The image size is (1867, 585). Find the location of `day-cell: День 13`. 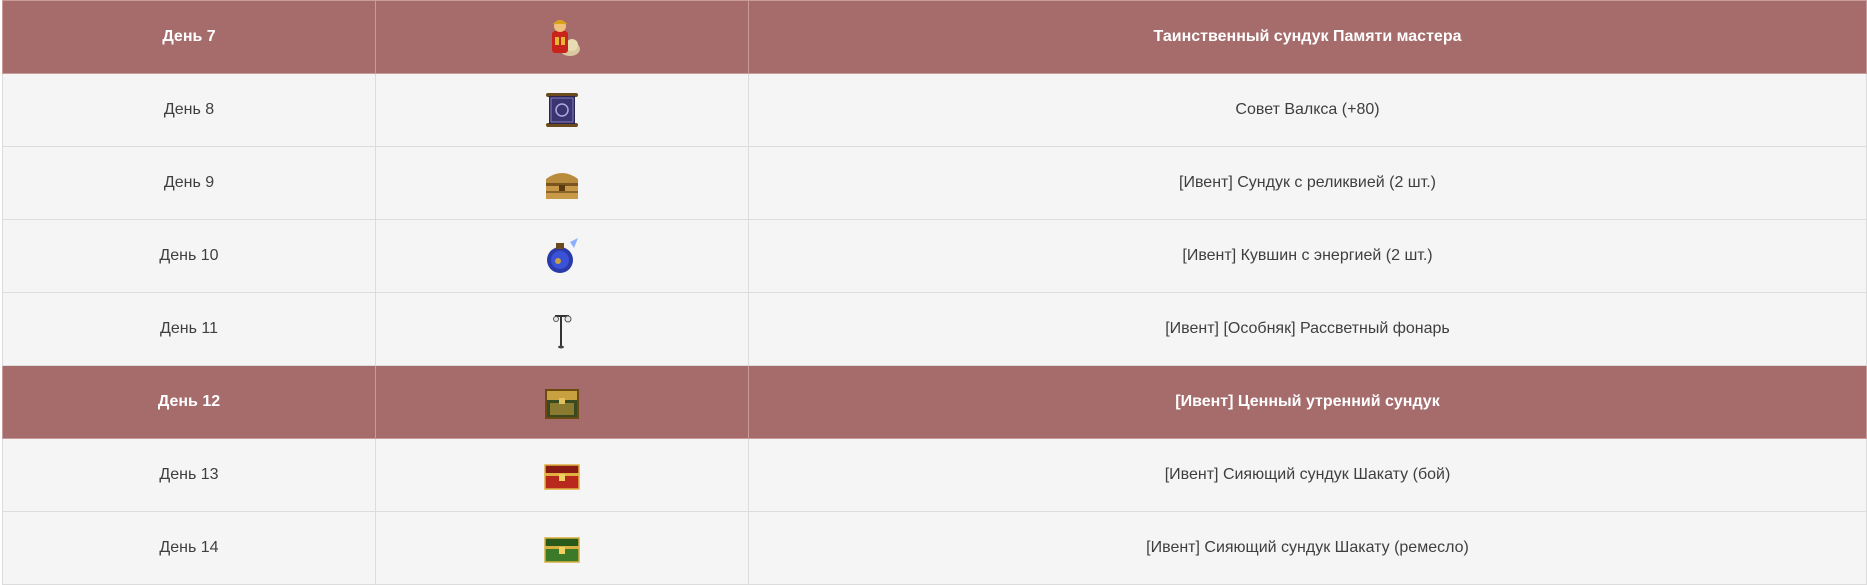

day-cell: День 13 is located at coordinates (189, 475).